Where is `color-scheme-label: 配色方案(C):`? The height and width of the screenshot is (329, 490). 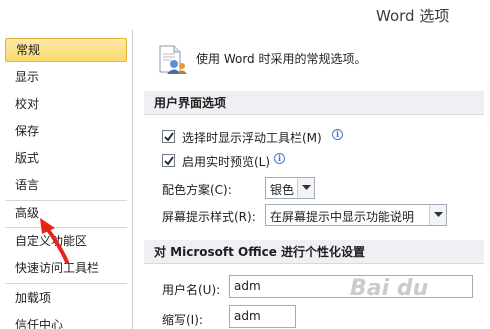
color-scheme-label: 配色方案(C): is located at coordinates (197, 190).